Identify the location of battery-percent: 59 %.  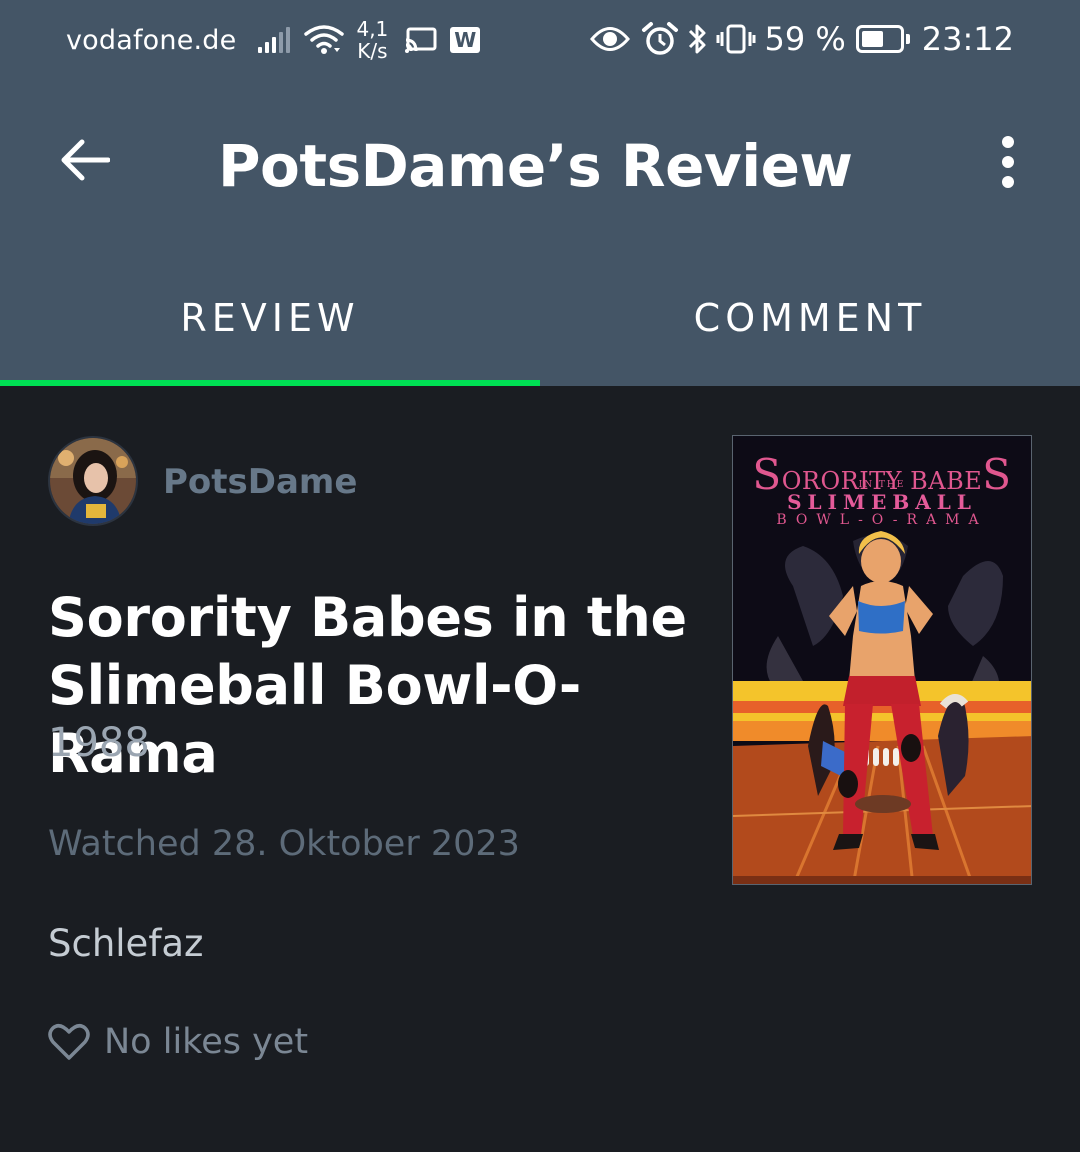
(805, 39).